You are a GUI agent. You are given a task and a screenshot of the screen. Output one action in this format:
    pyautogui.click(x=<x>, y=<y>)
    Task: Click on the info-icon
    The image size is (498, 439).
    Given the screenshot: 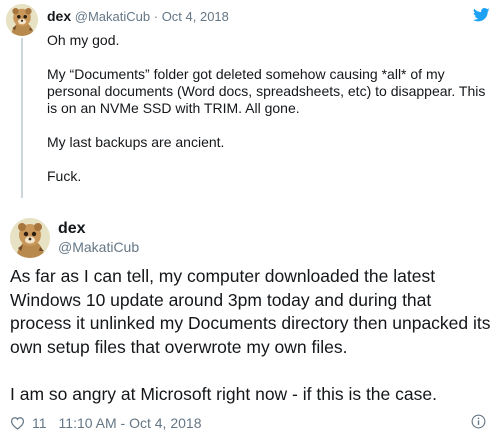 What is the action you would take?
    pyautogui.click(x=478, y=421)
    